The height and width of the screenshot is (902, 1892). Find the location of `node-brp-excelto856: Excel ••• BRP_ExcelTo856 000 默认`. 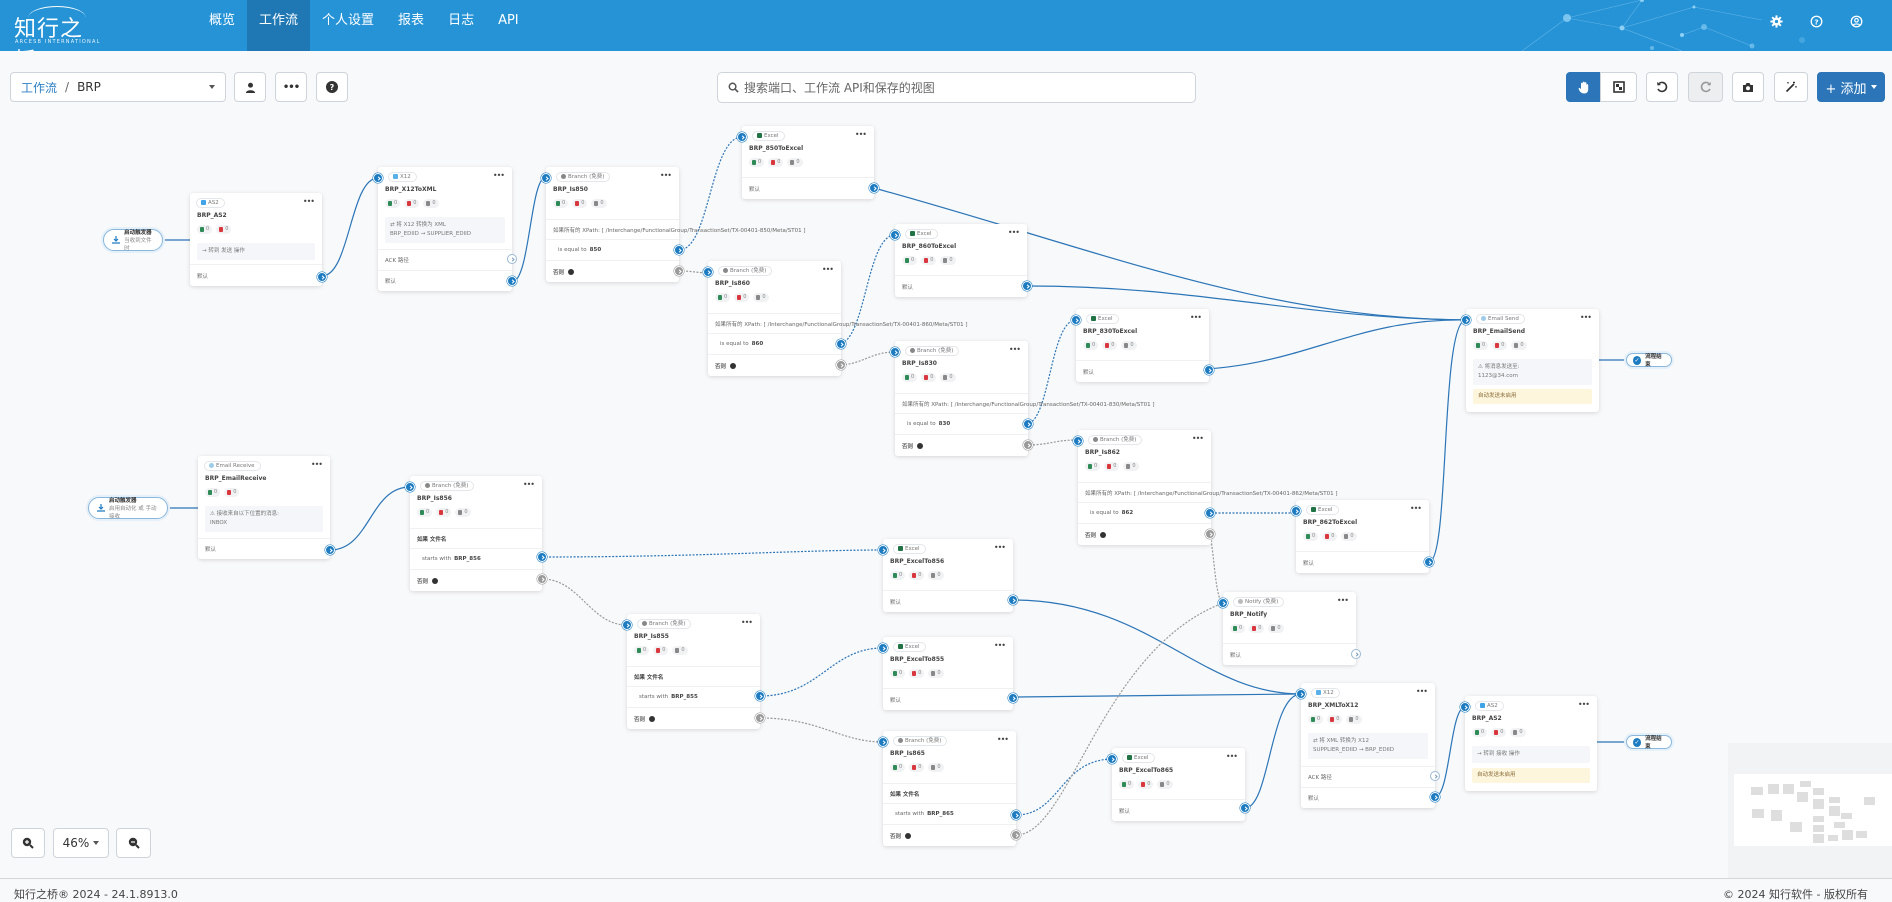

node-brp-excelto856: Excel ••• BRP_ExcelTo856 000 默认 is located at coordinates (948, 575).